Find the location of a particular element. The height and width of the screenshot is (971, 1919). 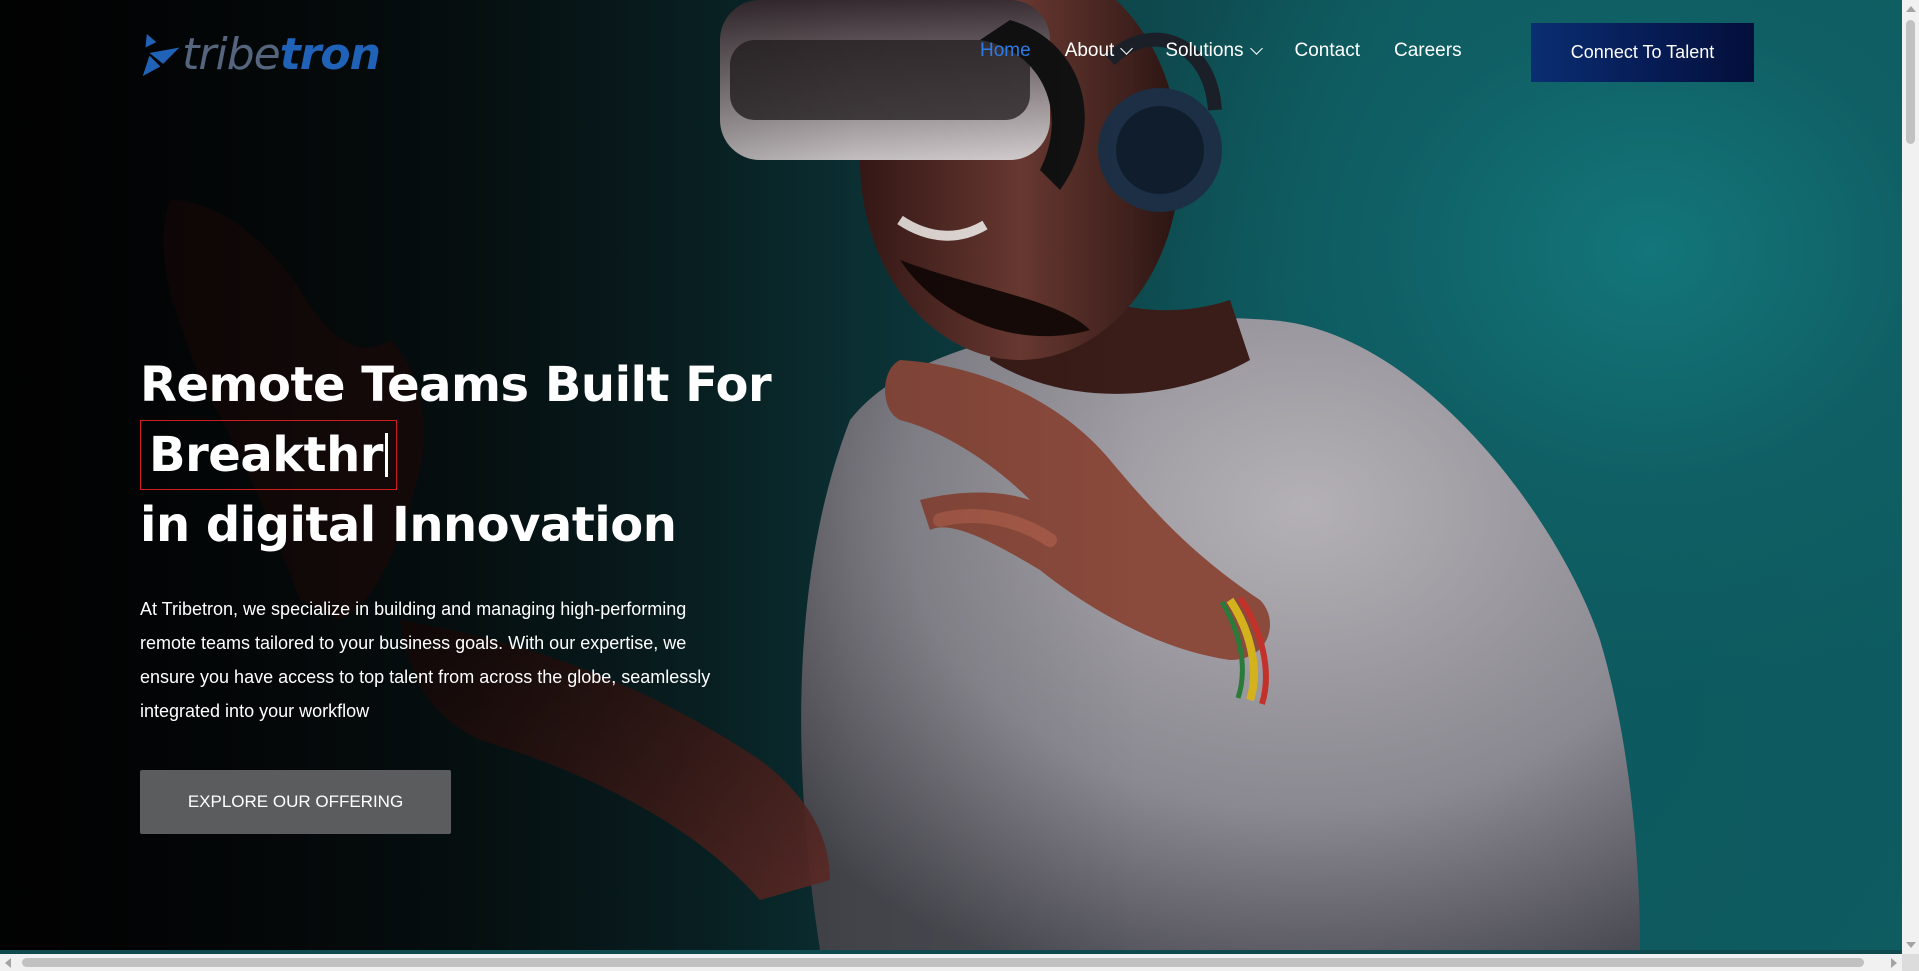

logo-wordmark: tribetron is located at coordinates (281, 55).